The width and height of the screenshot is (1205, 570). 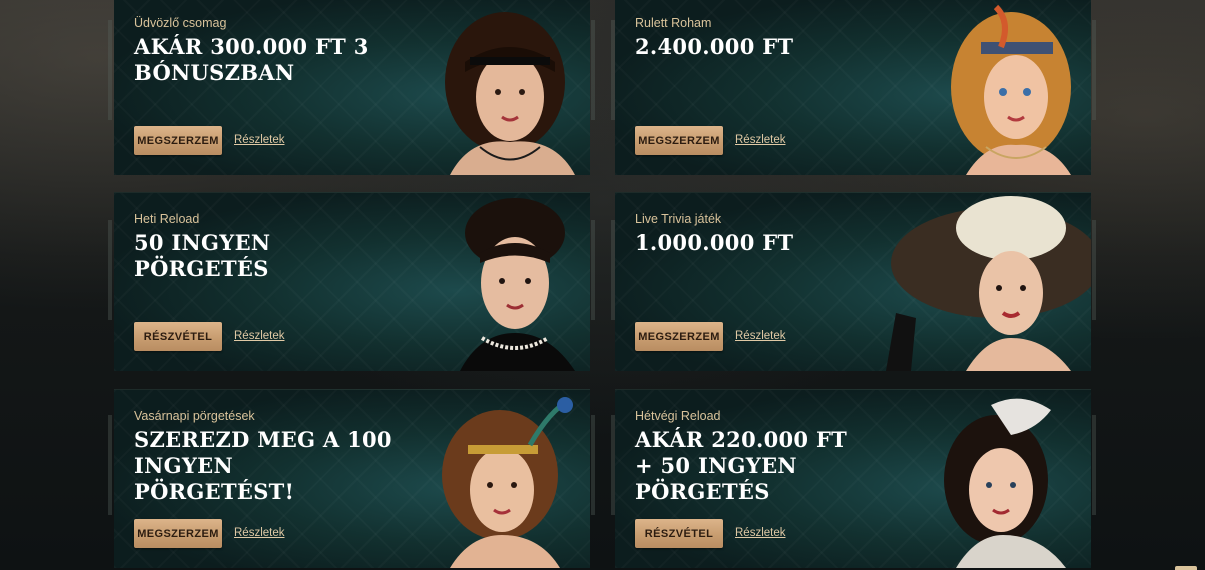 I want to click on portrait-headband-flapper-icon, so click(x=480, y=87).